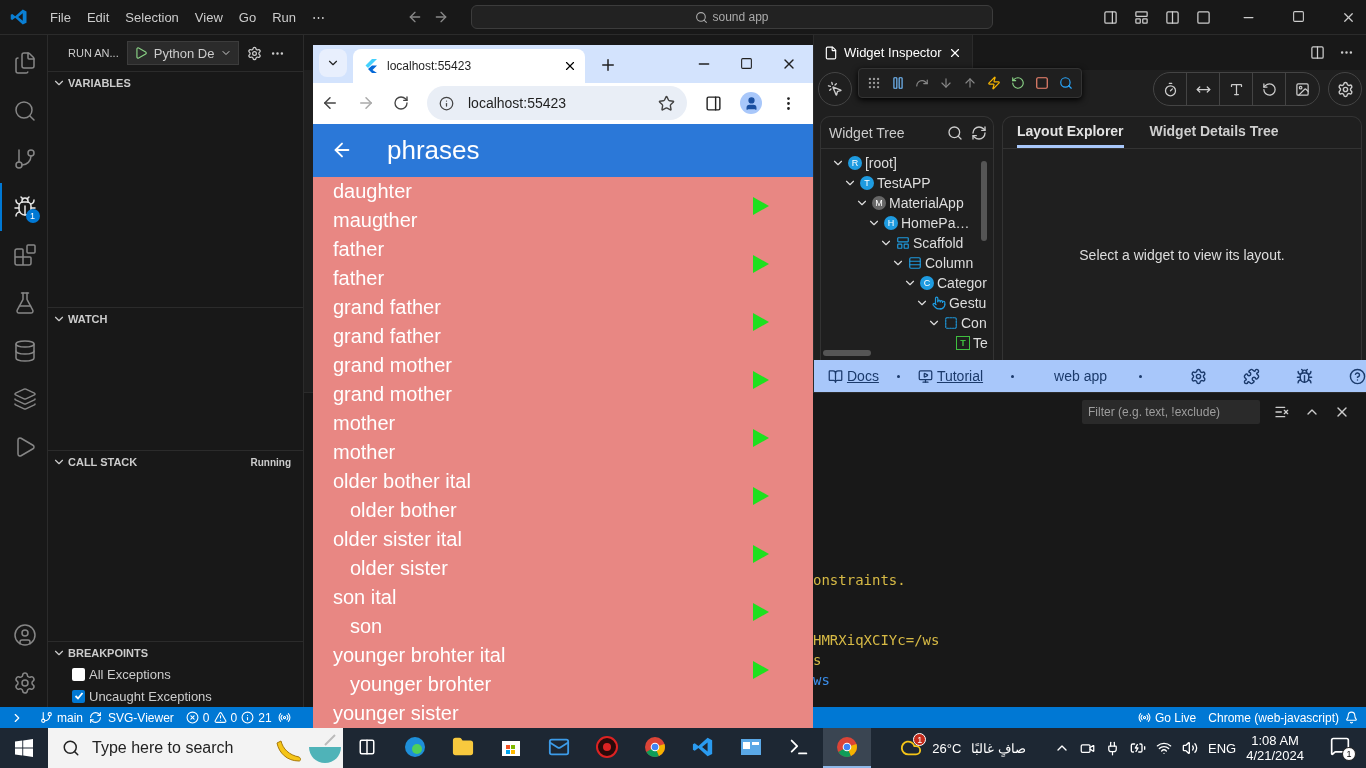  Describe the element at coordinates (1351, 717) in the screenshot. I see `notifications-icon` at that location.